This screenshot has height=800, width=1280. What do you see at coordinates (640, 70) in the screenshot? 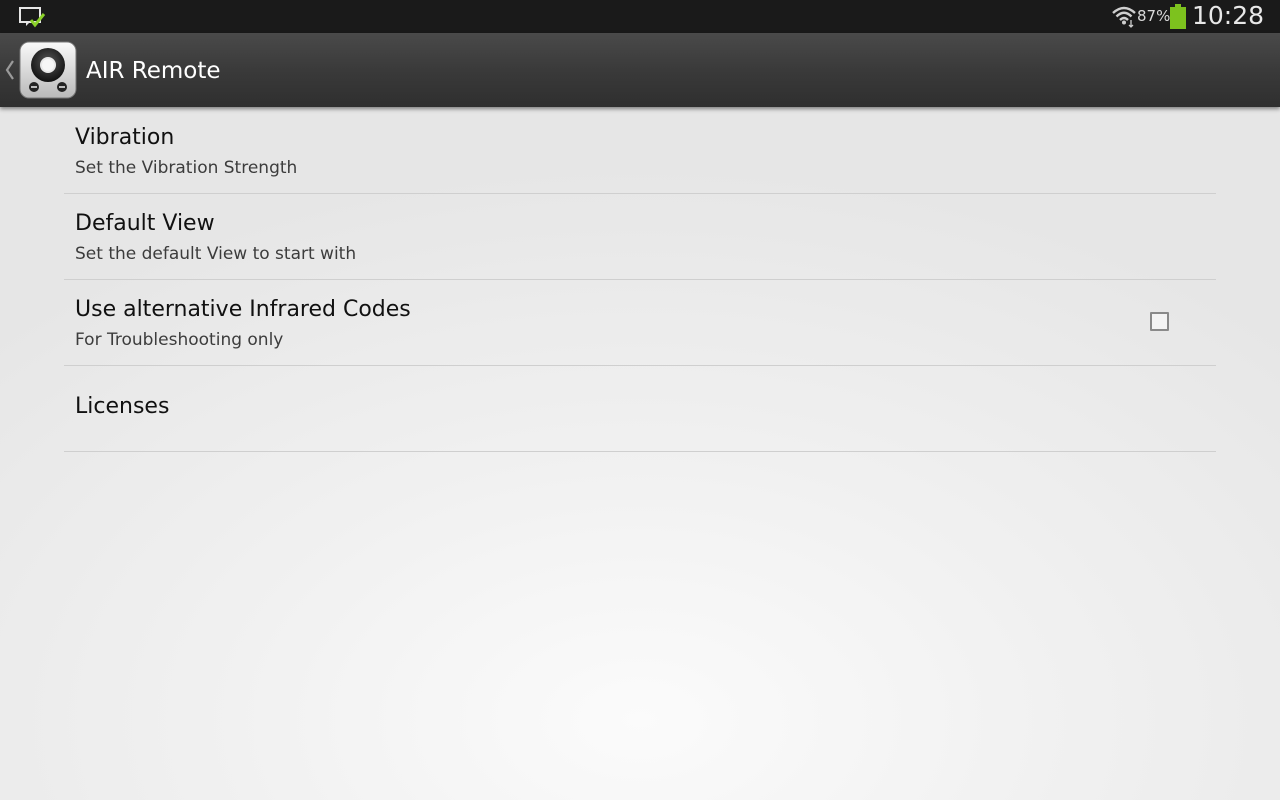
I see `action-bar: AIR Remote` at bounding box center [640, 70].